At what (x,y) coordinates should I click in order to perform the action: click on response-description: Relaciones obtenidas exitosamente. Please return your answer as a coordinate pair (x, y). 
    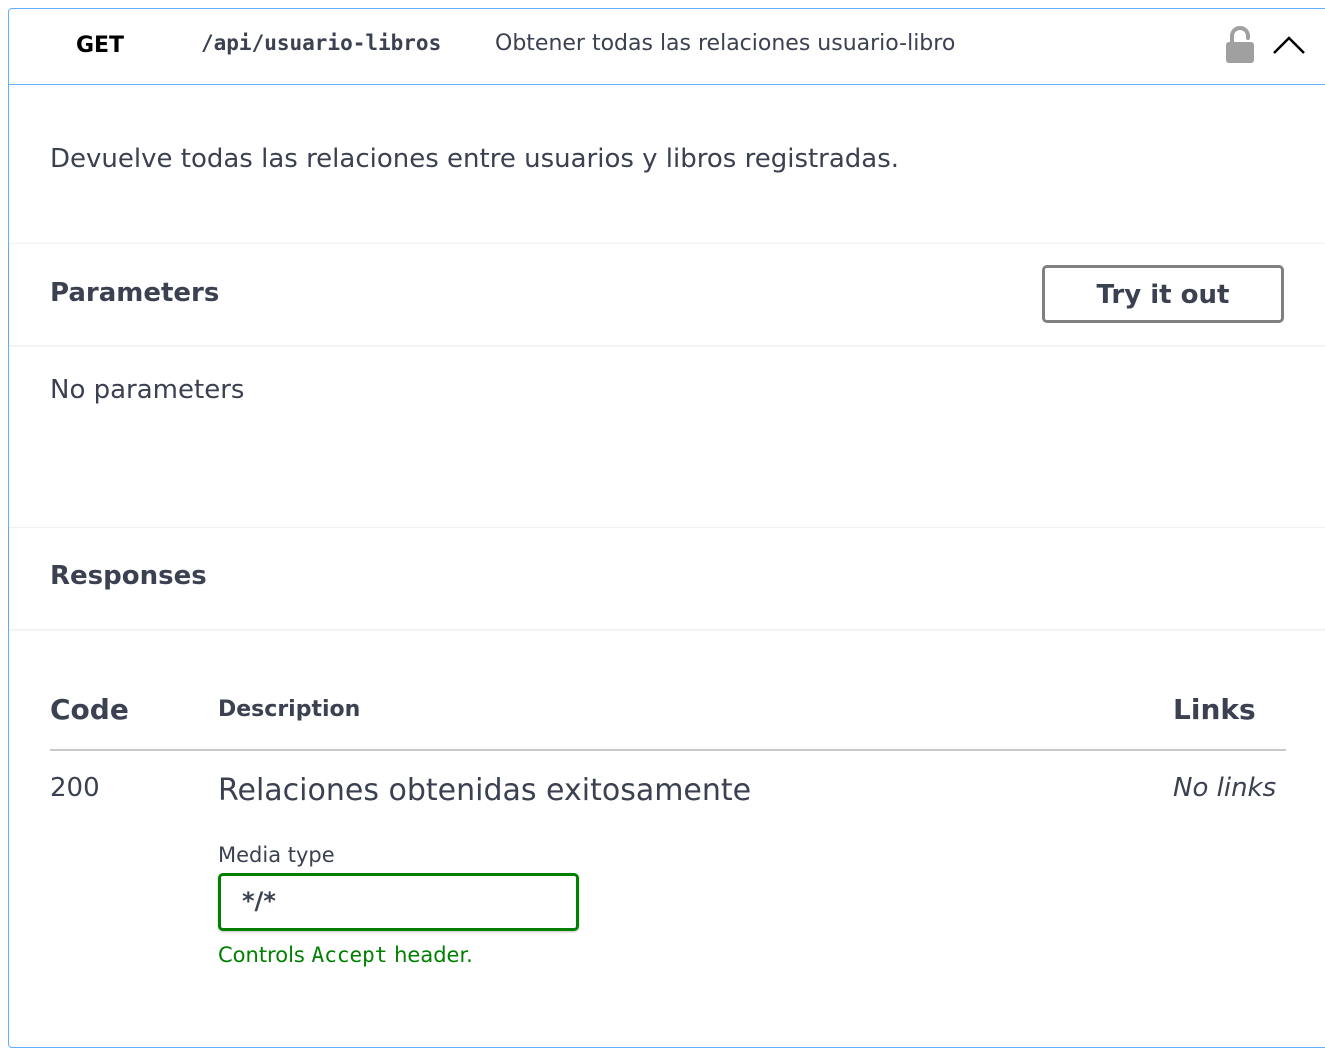
    Looking at the image, I should click on (485, 790).